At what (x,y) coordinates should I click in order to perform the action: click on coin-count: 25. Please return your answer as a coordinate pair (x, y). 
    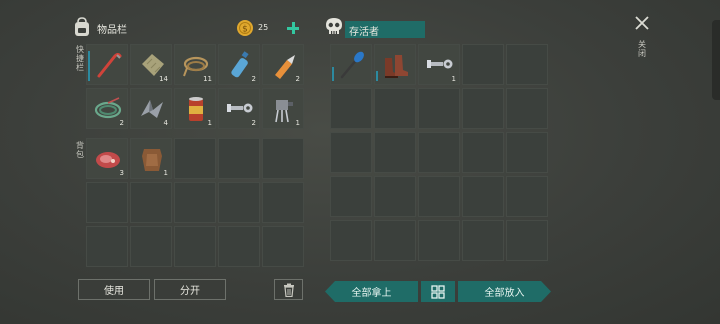
    Looking at the image, I should click on (263, 27).